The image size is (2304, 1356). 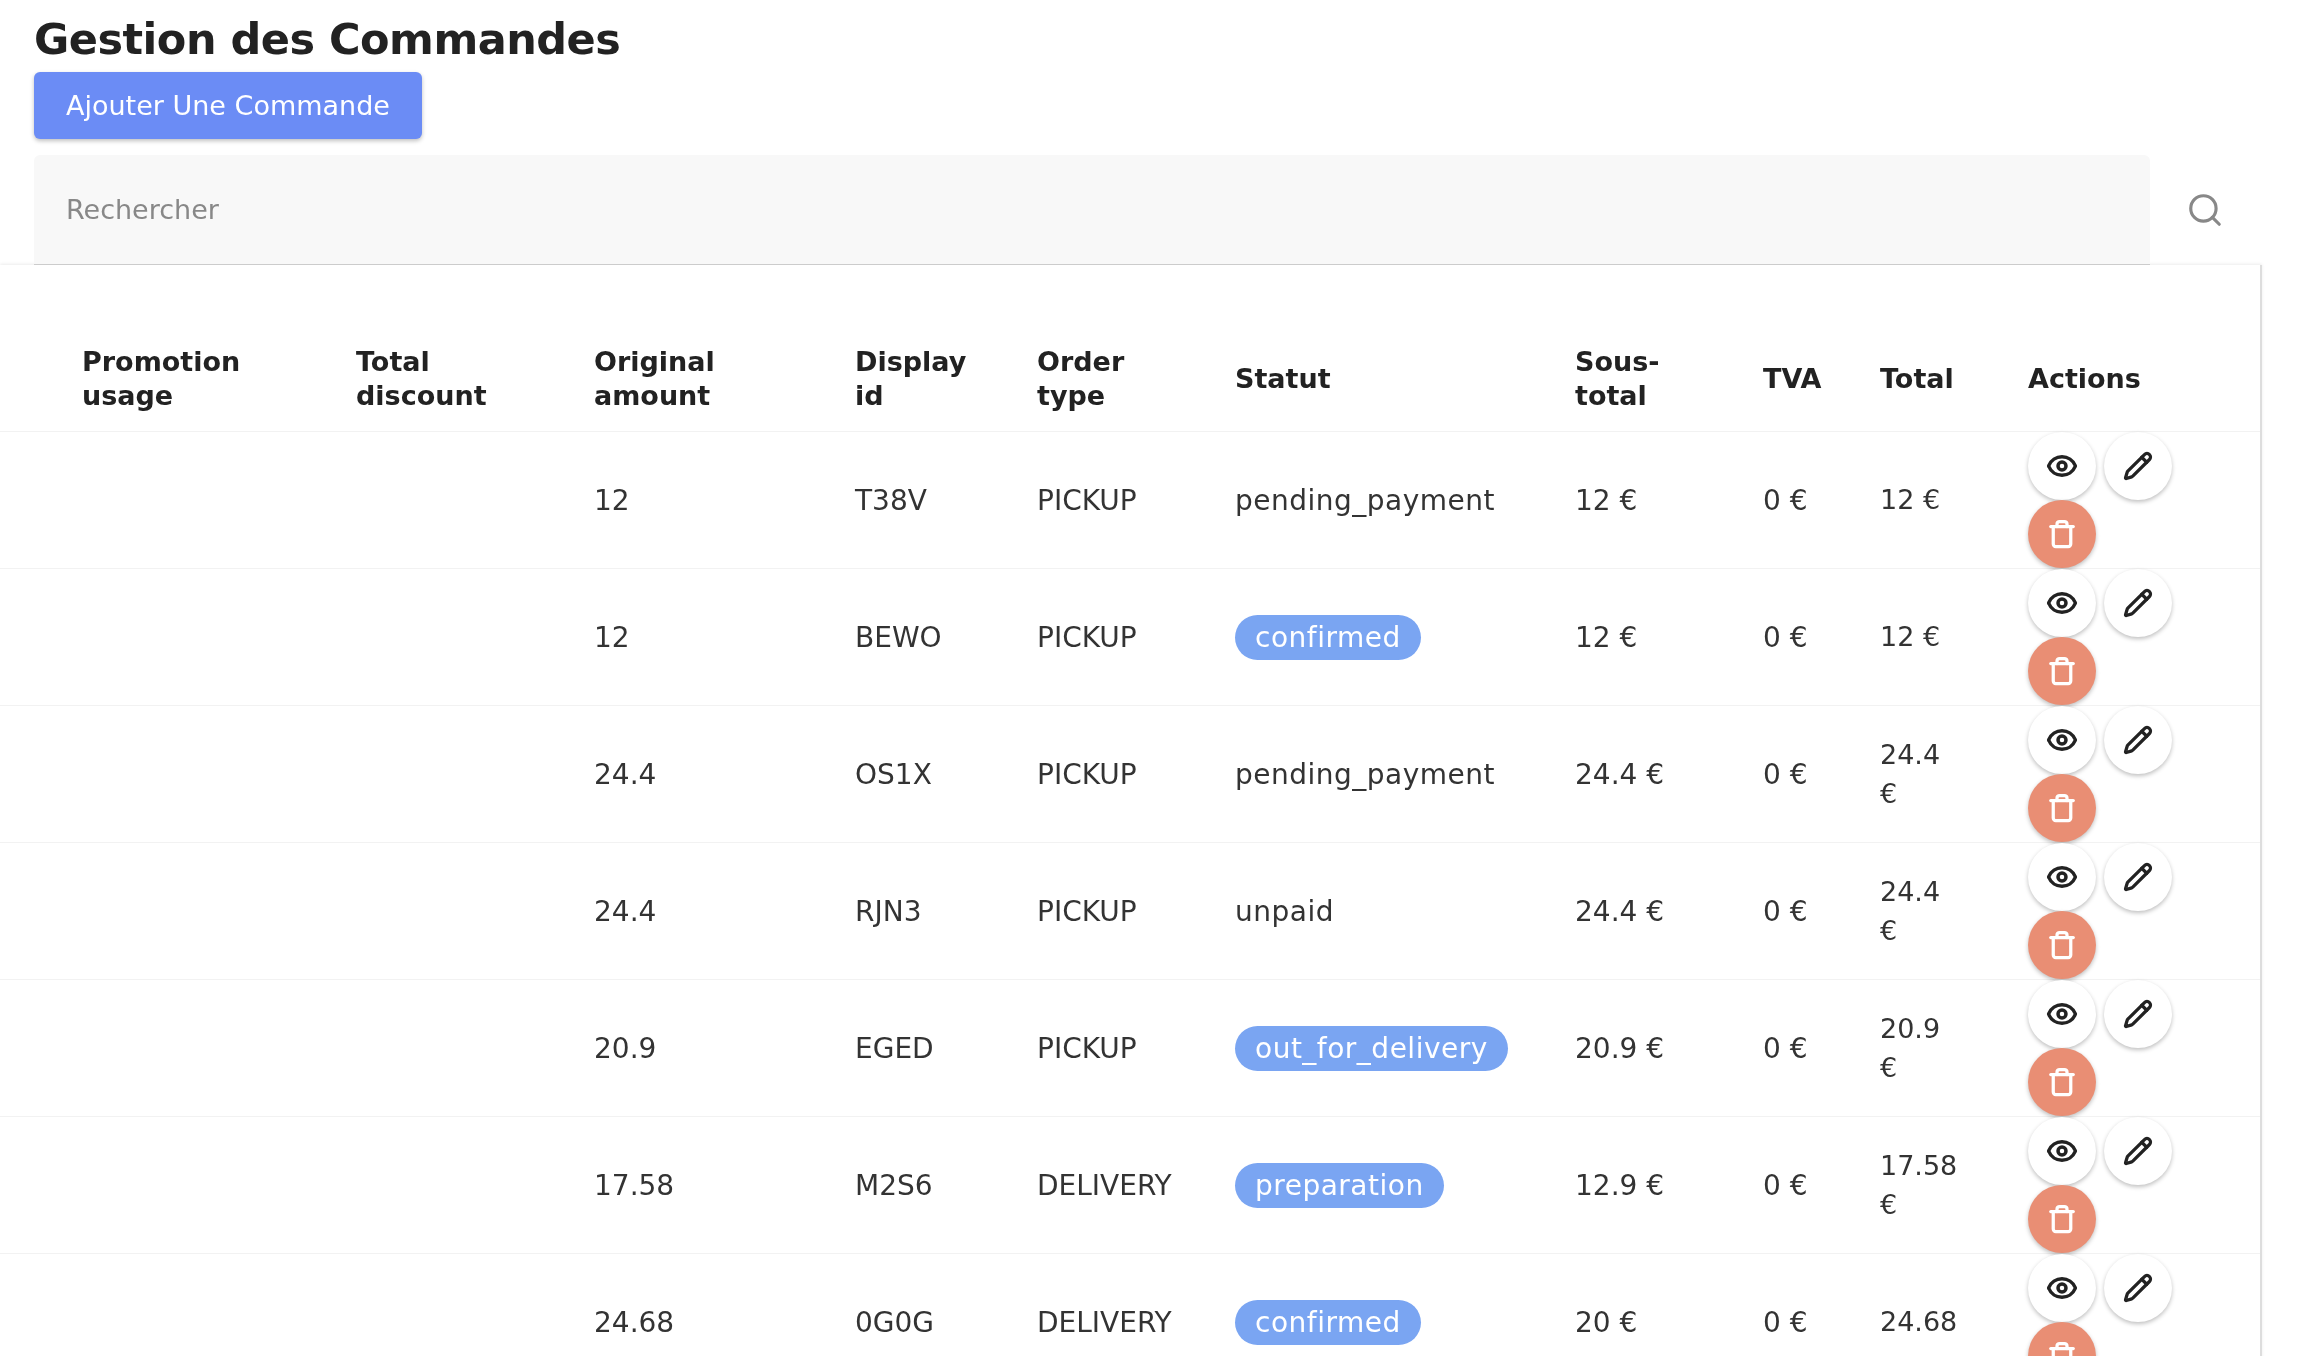 I want to click on table-cell-text: EGED, so click(x=895, y=1048).